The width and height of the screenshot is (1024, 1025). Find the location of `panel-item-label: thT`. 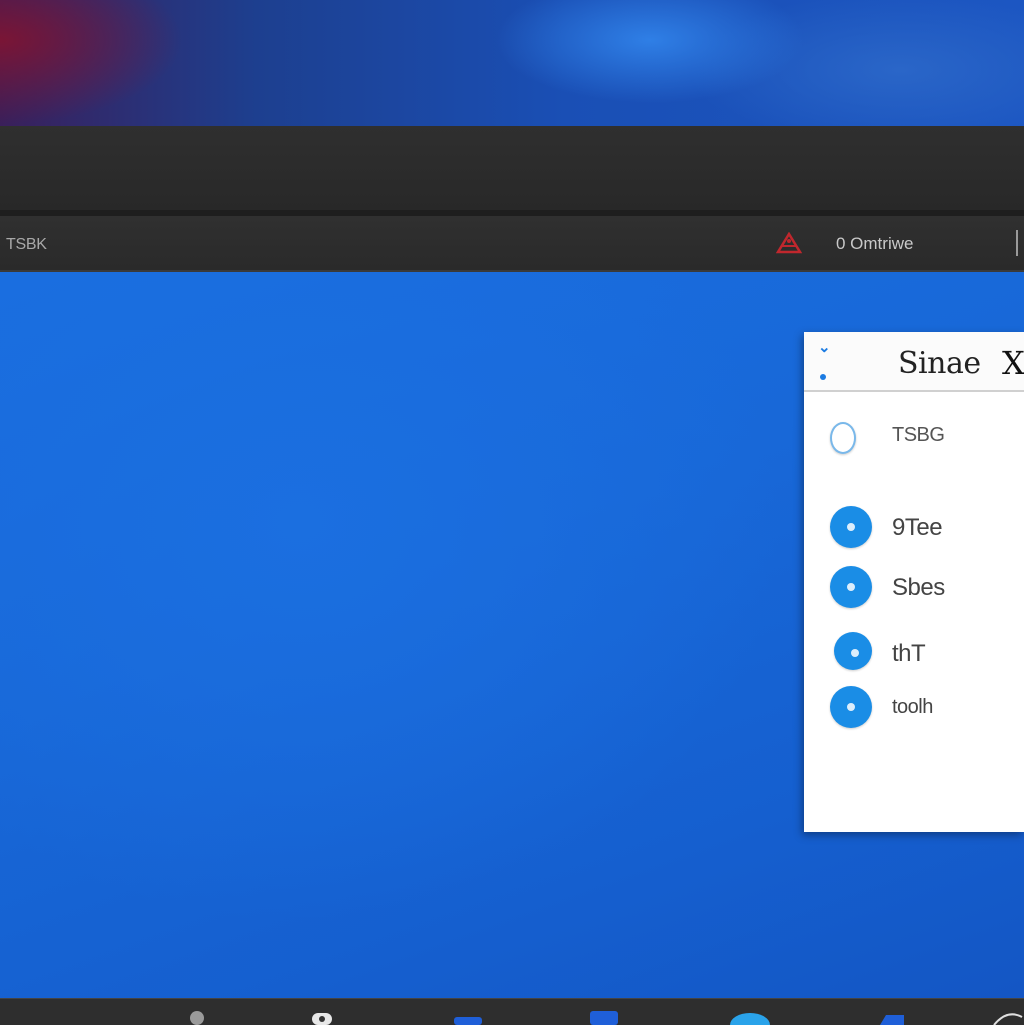

panel-item-label: thT is located at coordinates (909, 653).